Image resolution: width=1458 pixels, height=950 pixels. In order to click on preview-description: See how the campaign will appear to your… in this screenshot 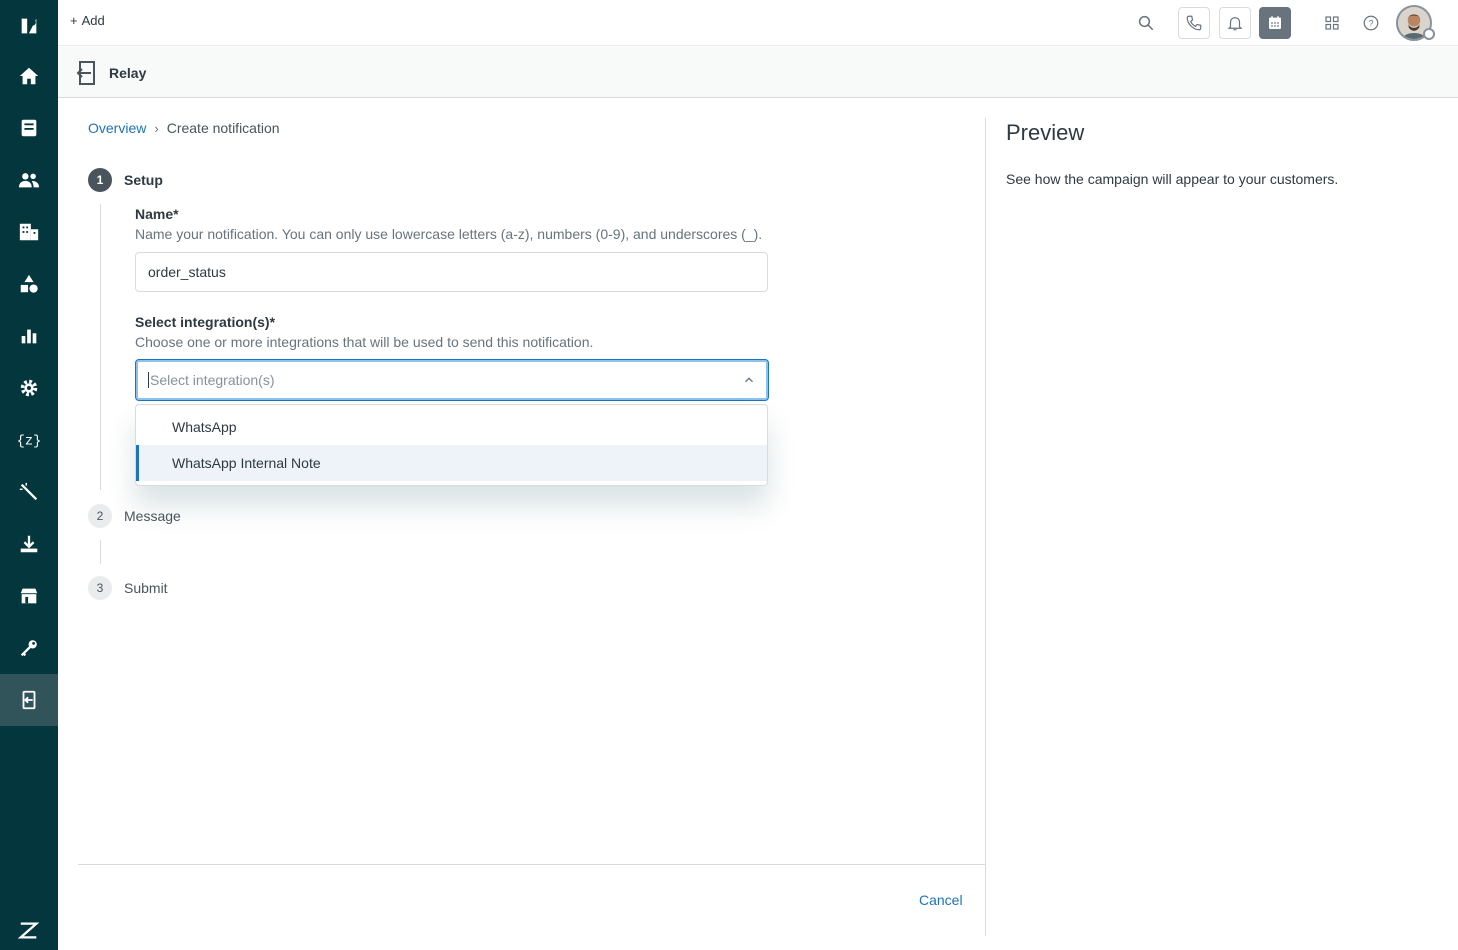, I will do `click(1172, 179)`.